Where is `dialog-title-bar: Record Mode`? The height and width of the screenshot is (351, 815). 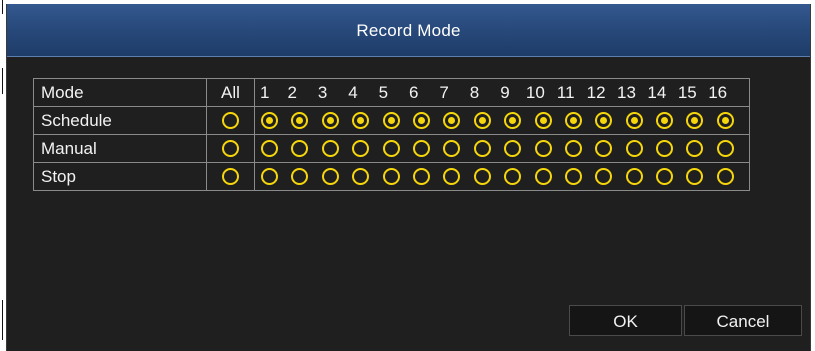
dialog-title-bar: Record Mode is located at coordinates (408, 30).